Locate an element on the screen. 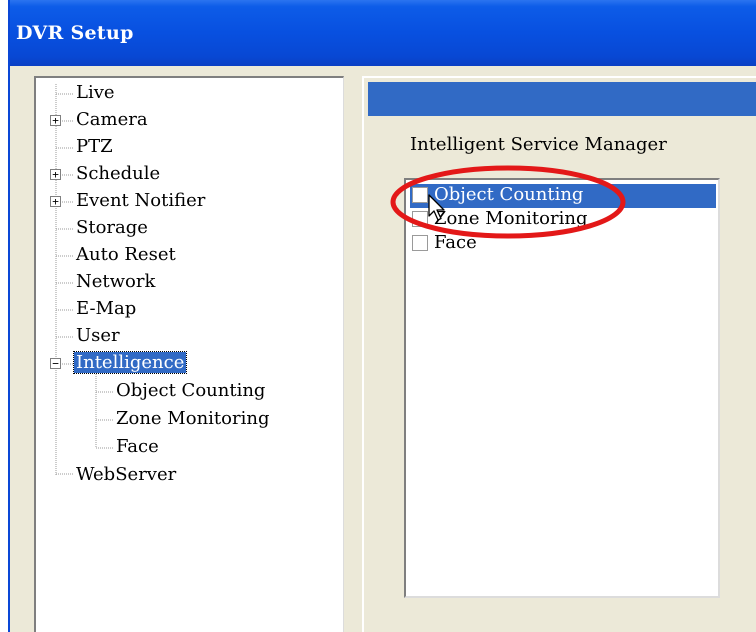 Image resolution: width=756 pixels, height=632 pixels. intelligent-service-manager-label: Intelligent Service Manager is located at coordinates (538, 144).